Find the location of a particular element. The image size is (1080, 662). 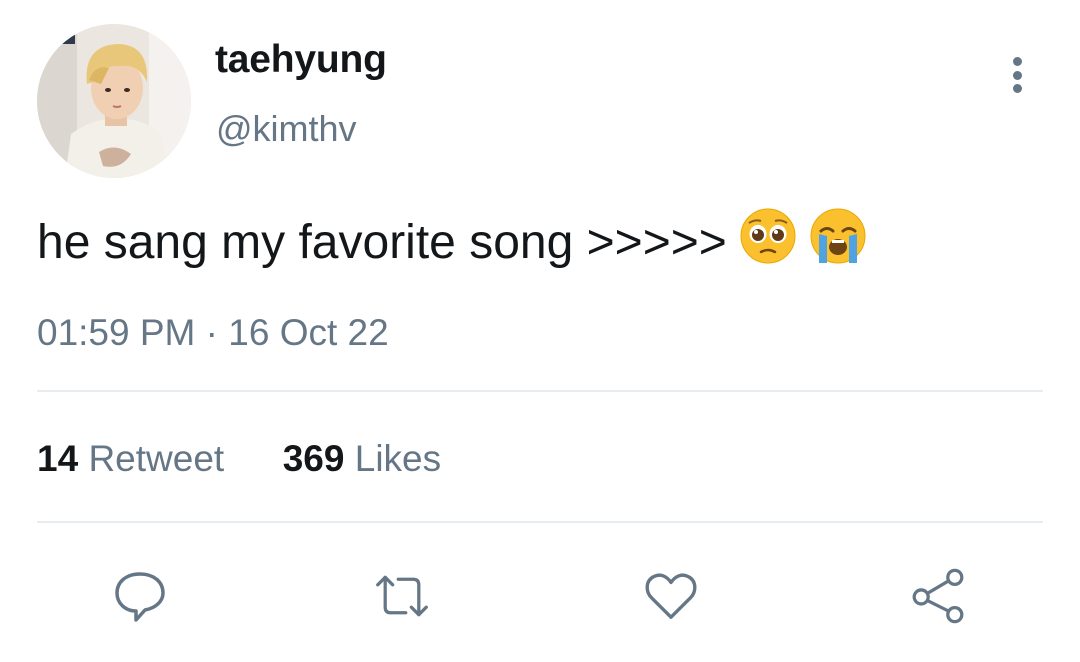

retweet-button is located at coordinates (402, 596).